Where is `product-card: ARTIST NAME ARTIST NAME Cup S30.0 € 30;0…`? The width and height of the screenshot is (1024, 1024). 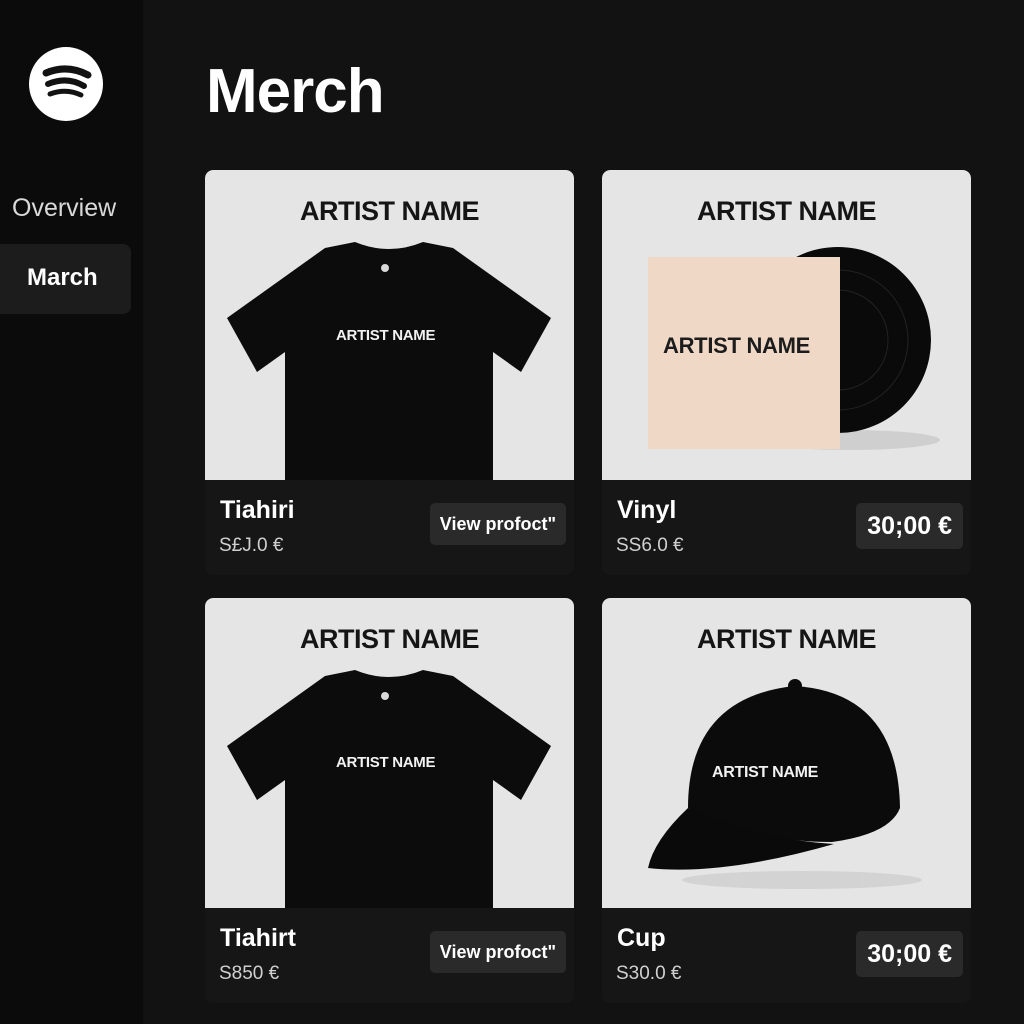
product-card: ARTIST NAME ARTIST NAME Cup S30.0 € 30;0… is located at coordinates (786, 800).